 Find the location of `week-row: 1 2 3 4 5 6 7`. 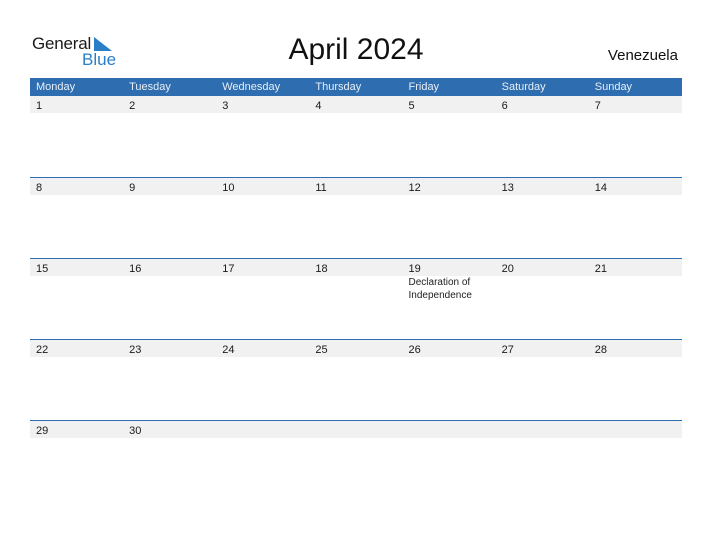

week-row: 1 2 3 4 5 6 7 is located at coordinates (356, 136).